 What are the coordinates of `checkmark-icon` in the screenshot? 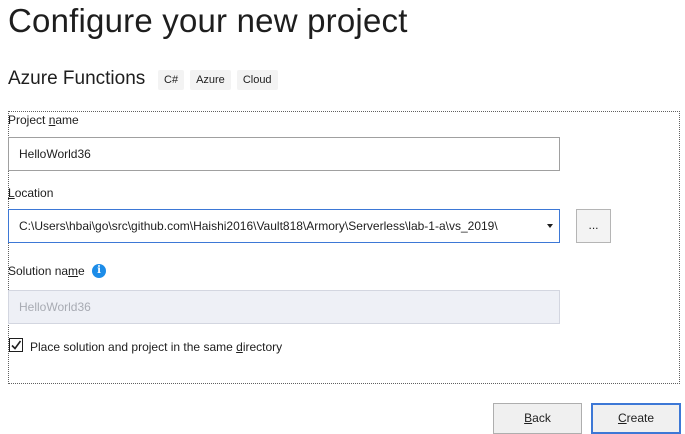 It's located at (16, 345).